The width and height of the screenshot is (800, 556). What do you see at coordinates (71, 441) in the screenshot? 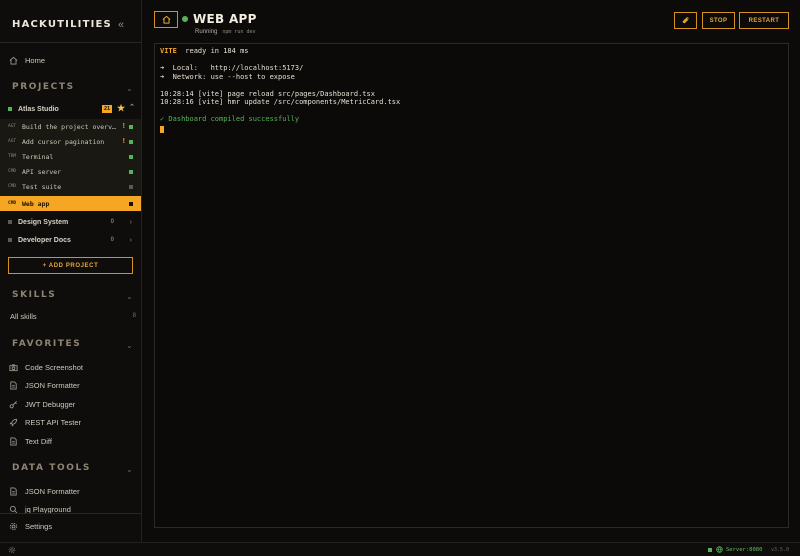
I see `favorite-text-diff: Text Diff` at bounding box center [71, 441].